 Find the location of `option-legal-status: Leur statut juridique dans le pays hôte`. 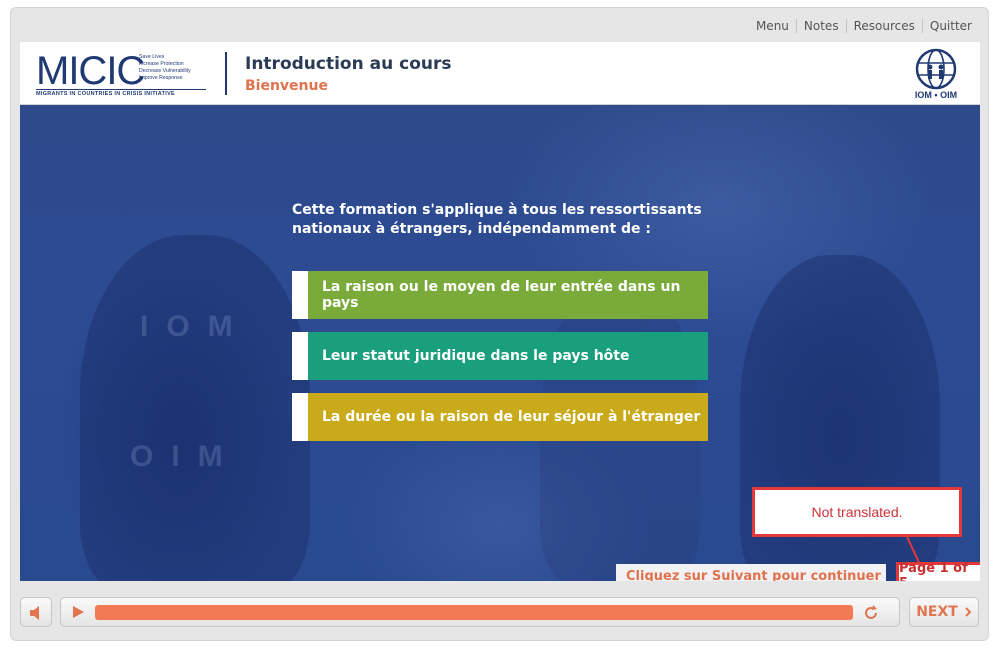

option-legal-status: Leur statut juridique dans le pays hôte is located at coordinates (500, 356).